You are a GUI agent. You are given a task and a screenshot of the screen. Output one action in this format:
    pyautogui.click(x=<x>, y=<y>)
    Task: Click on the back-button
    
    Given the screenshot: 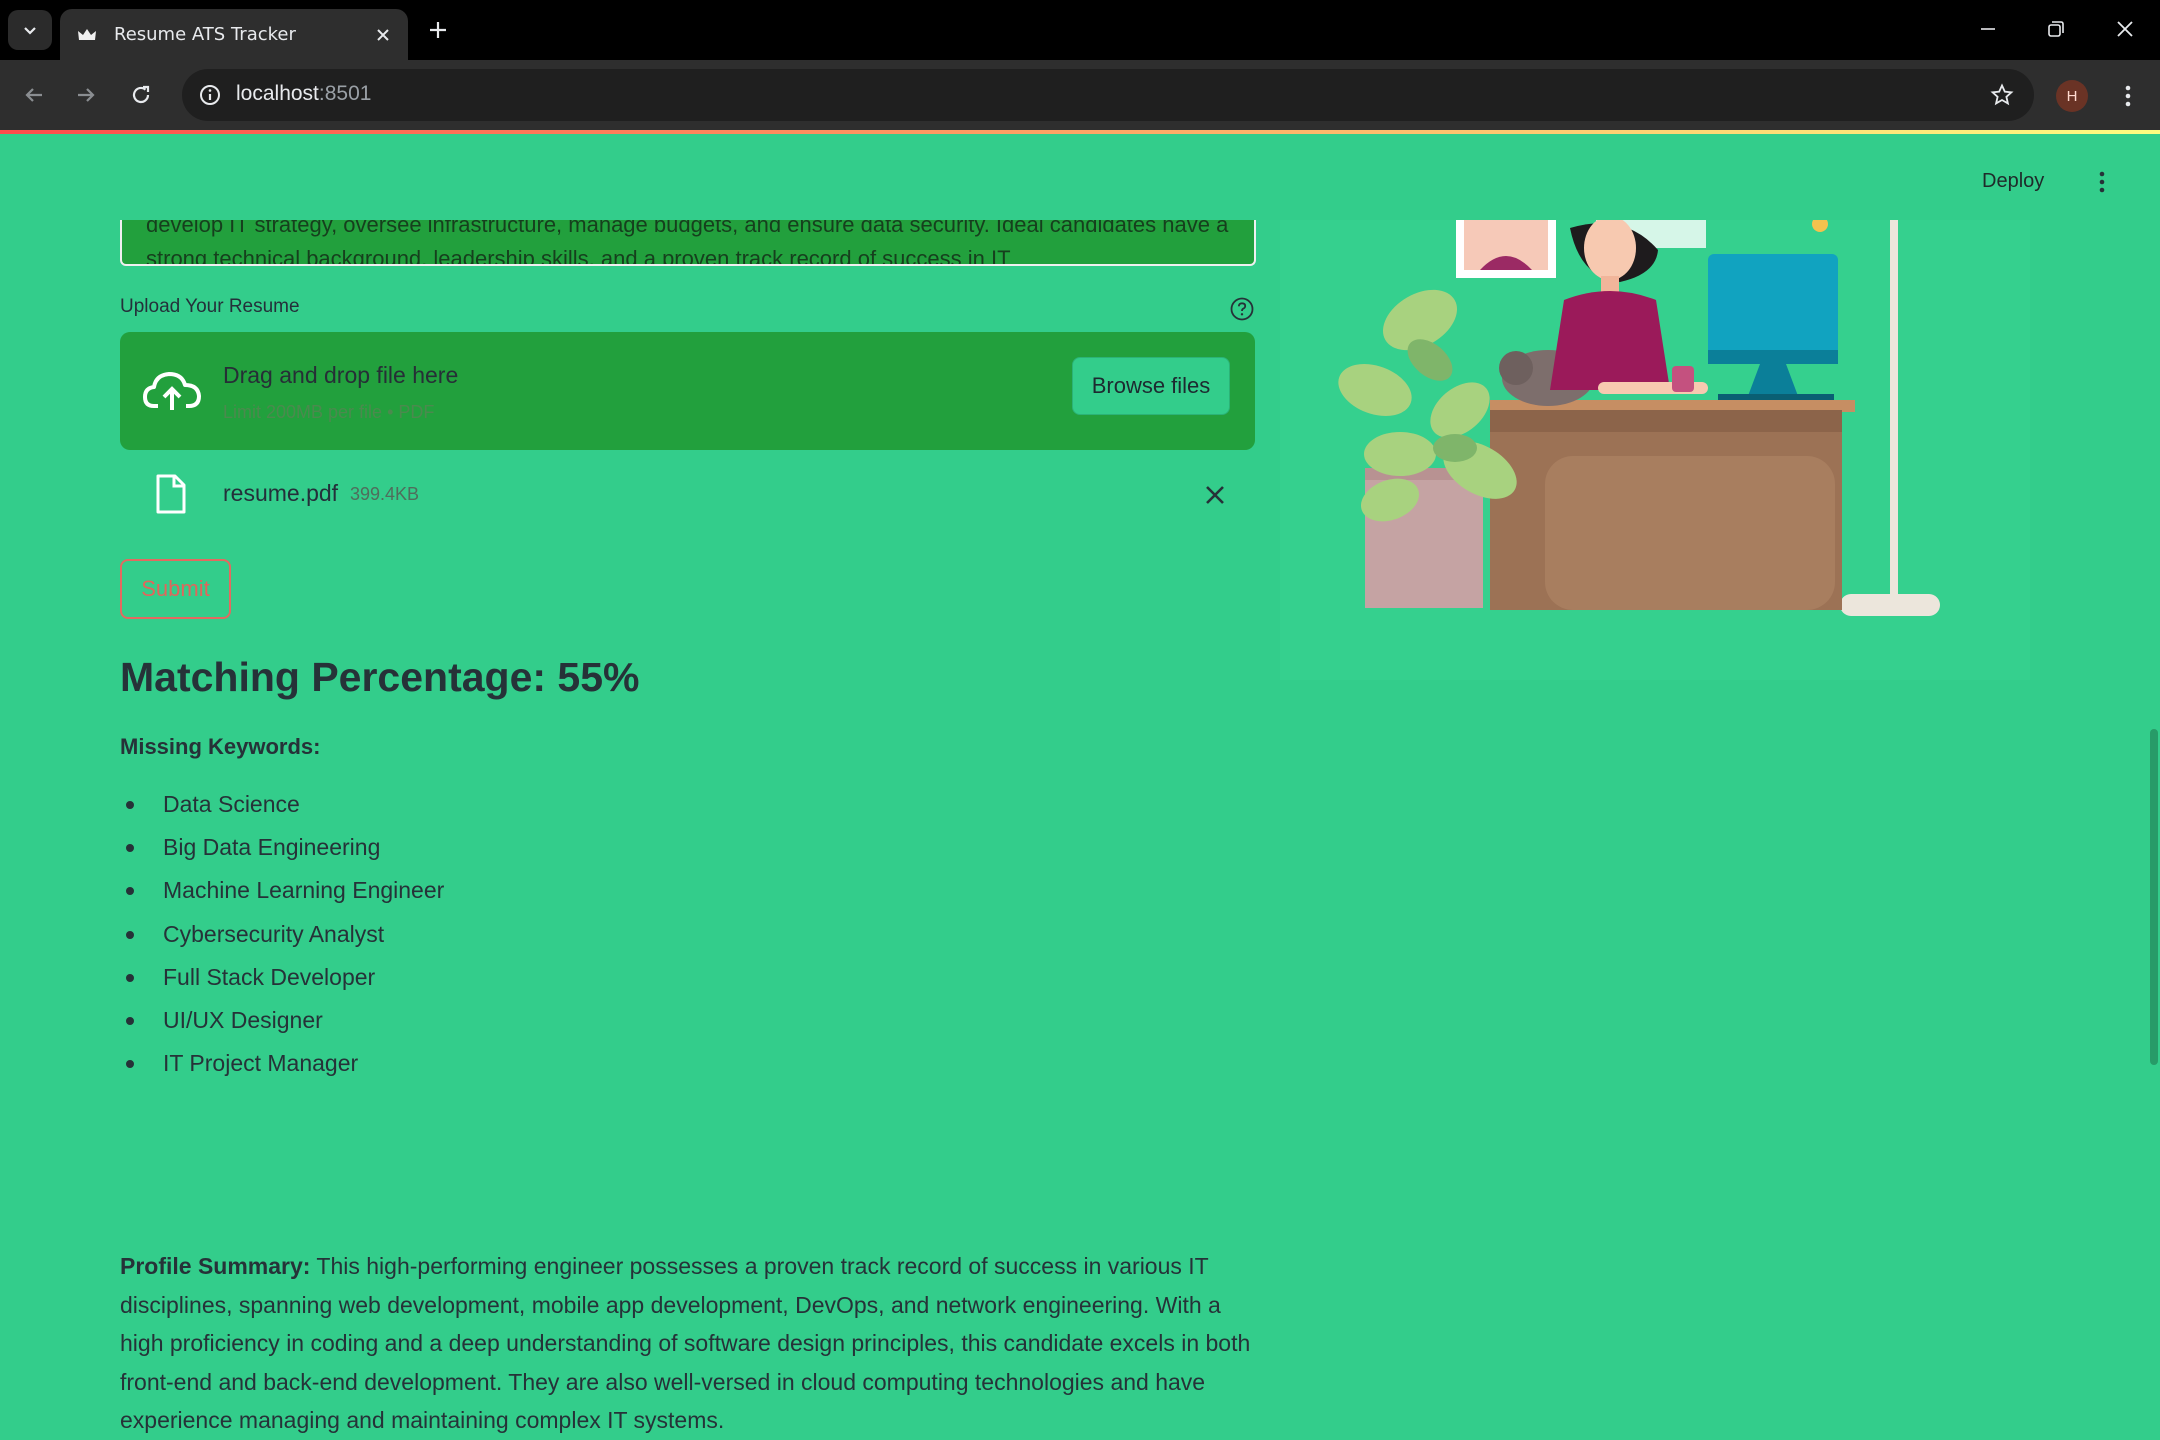 What is the action you would take?
    pyautogui.click(x=34, y=95)
    